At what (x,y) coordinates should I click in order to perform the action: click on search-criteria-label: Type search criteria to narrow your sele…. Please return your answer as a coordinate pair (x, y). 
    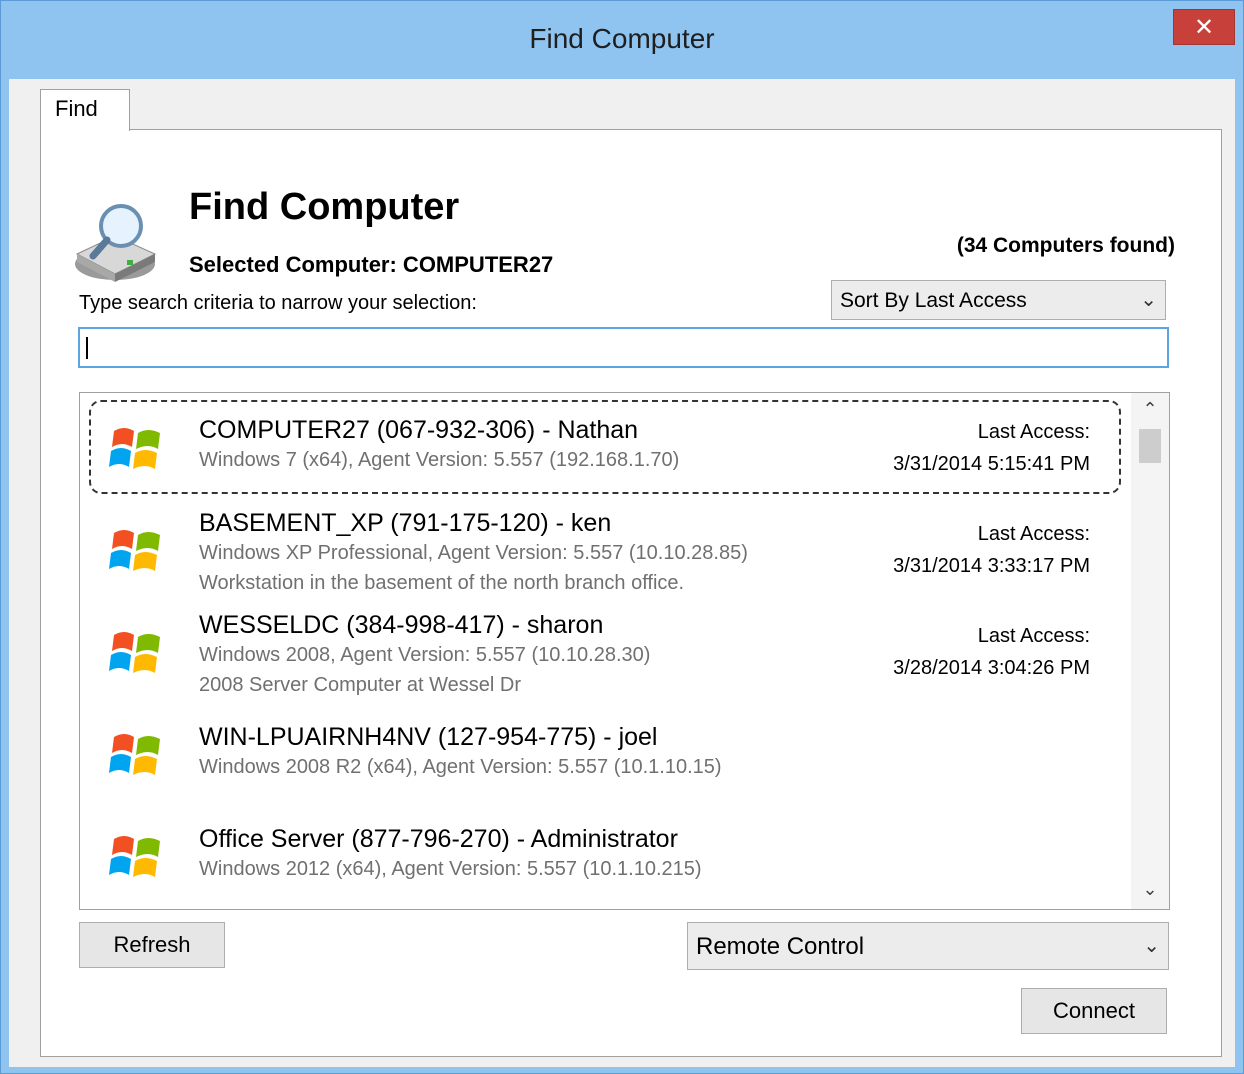
    Looking at the image, I should click on (278, 303).